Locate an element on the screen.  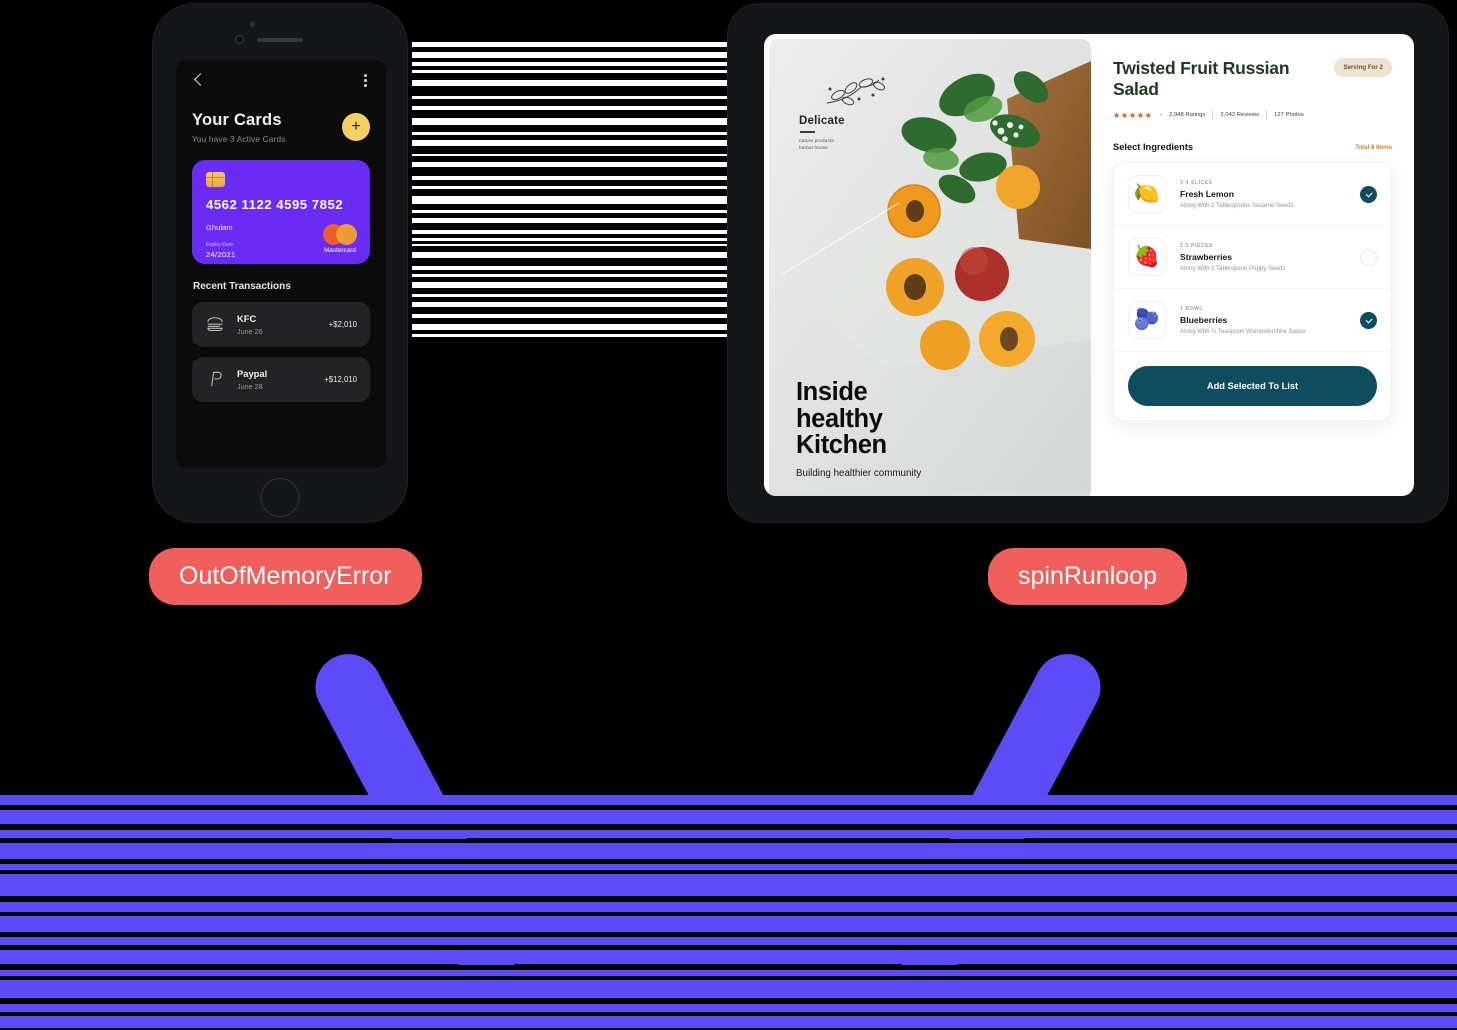
ratings-count: 2,948 Ratings is located at coordinates (1187, 115).